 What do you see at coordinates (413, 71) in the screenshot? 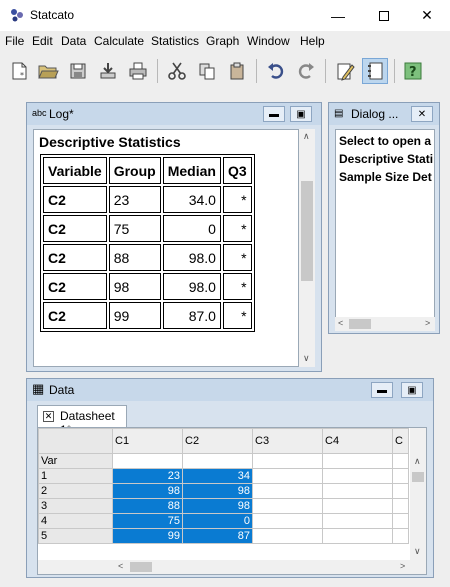
I see `help-button: ?` at bounding box center [413, 71].